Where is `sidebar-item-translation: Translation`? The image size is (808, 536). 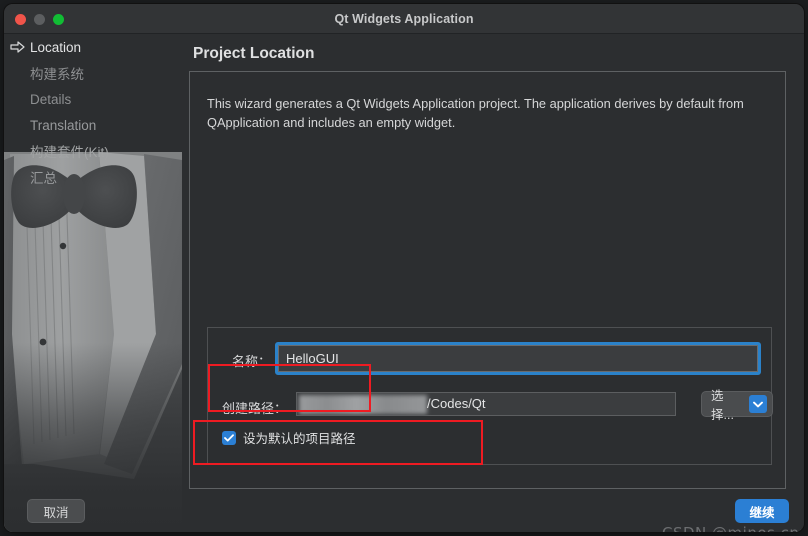 sidebar-item-translation: Translation is located at coordinates (93, 125).